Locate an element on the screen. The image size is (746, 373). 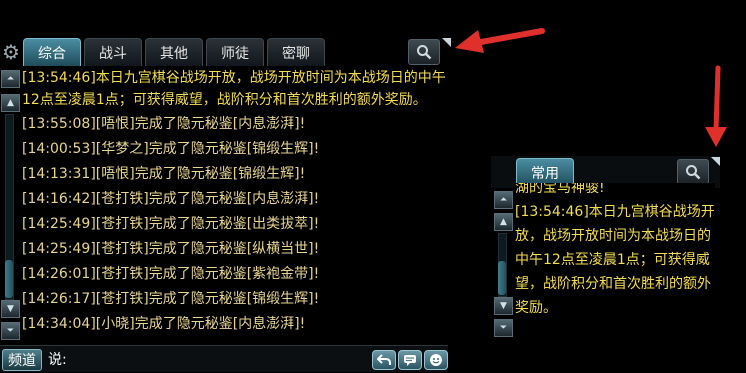
tab-combat: 战斗 is located at coordinates (113, 52).